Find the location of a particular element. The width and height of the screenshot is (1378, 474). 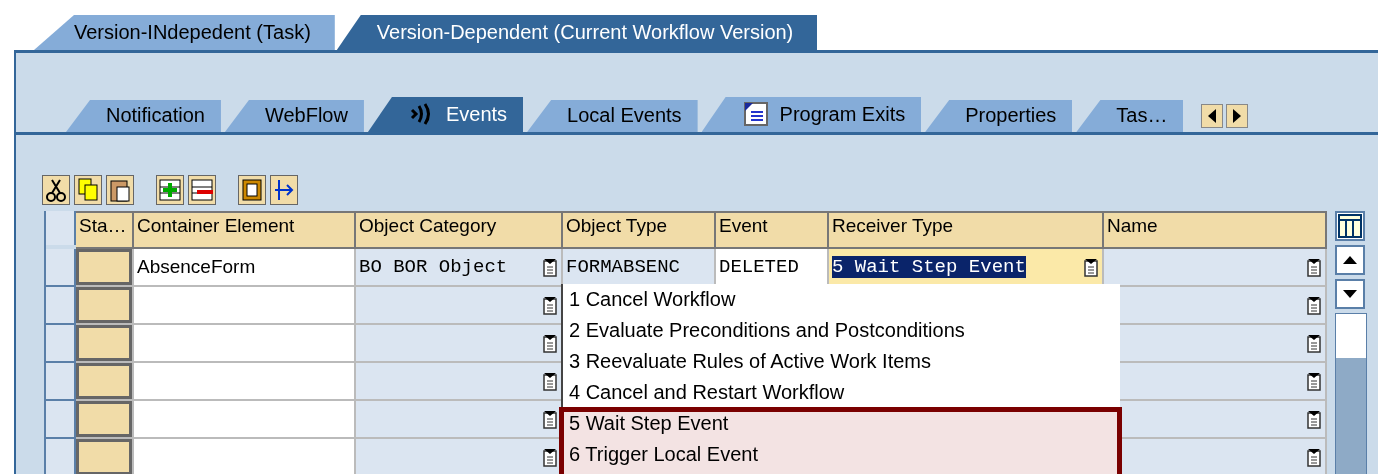

column-header: Name is located at coordinates (1215, 230).